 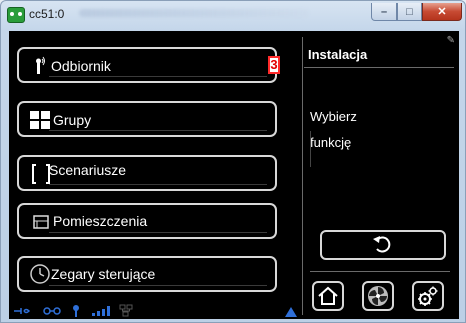 I want to click on menu-label-pomieszczenia: Pomieszczenia, so click(x=100, y=221).